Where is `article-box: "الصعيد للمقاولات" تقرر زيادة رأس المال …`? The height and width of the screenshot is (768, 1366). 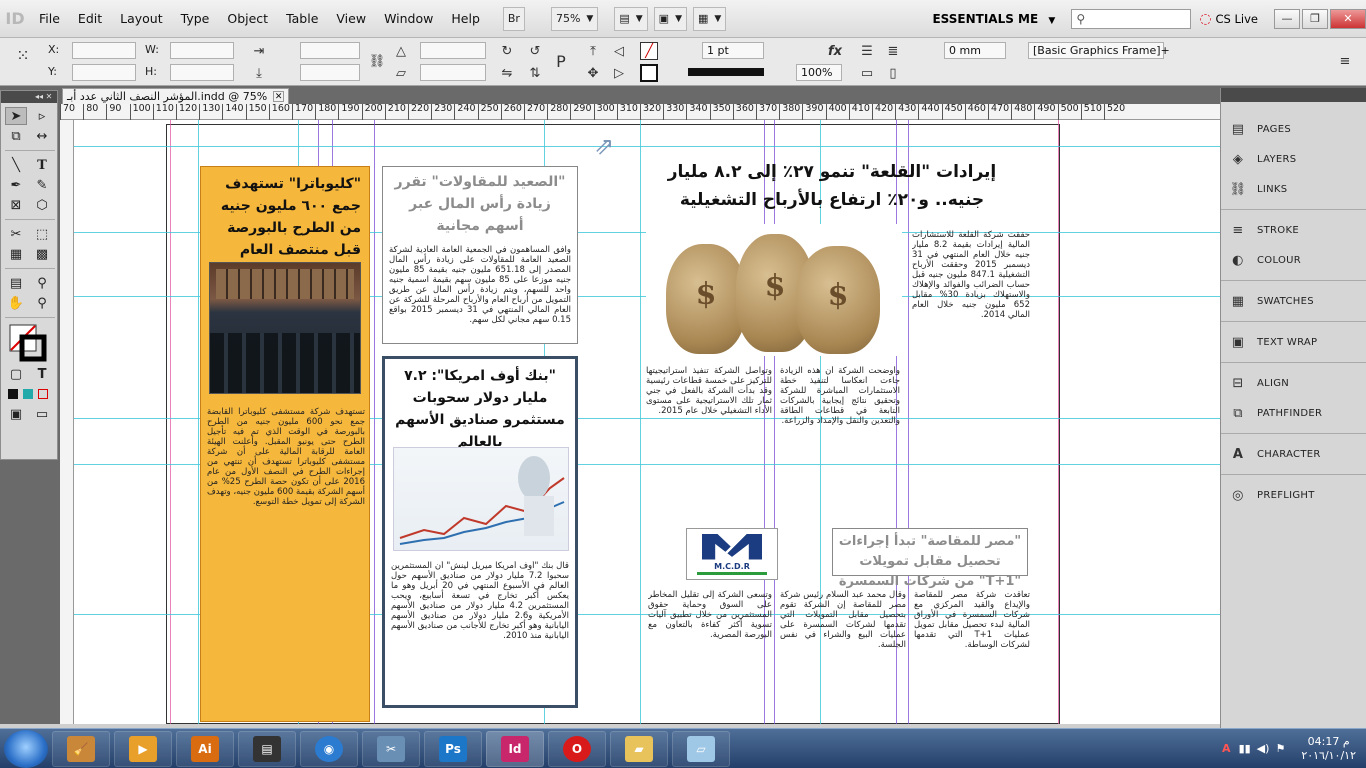 article-box: "الصعيد للمقاولات" تقرر زيادة رأس المال … is located at coordinates (480, 255).